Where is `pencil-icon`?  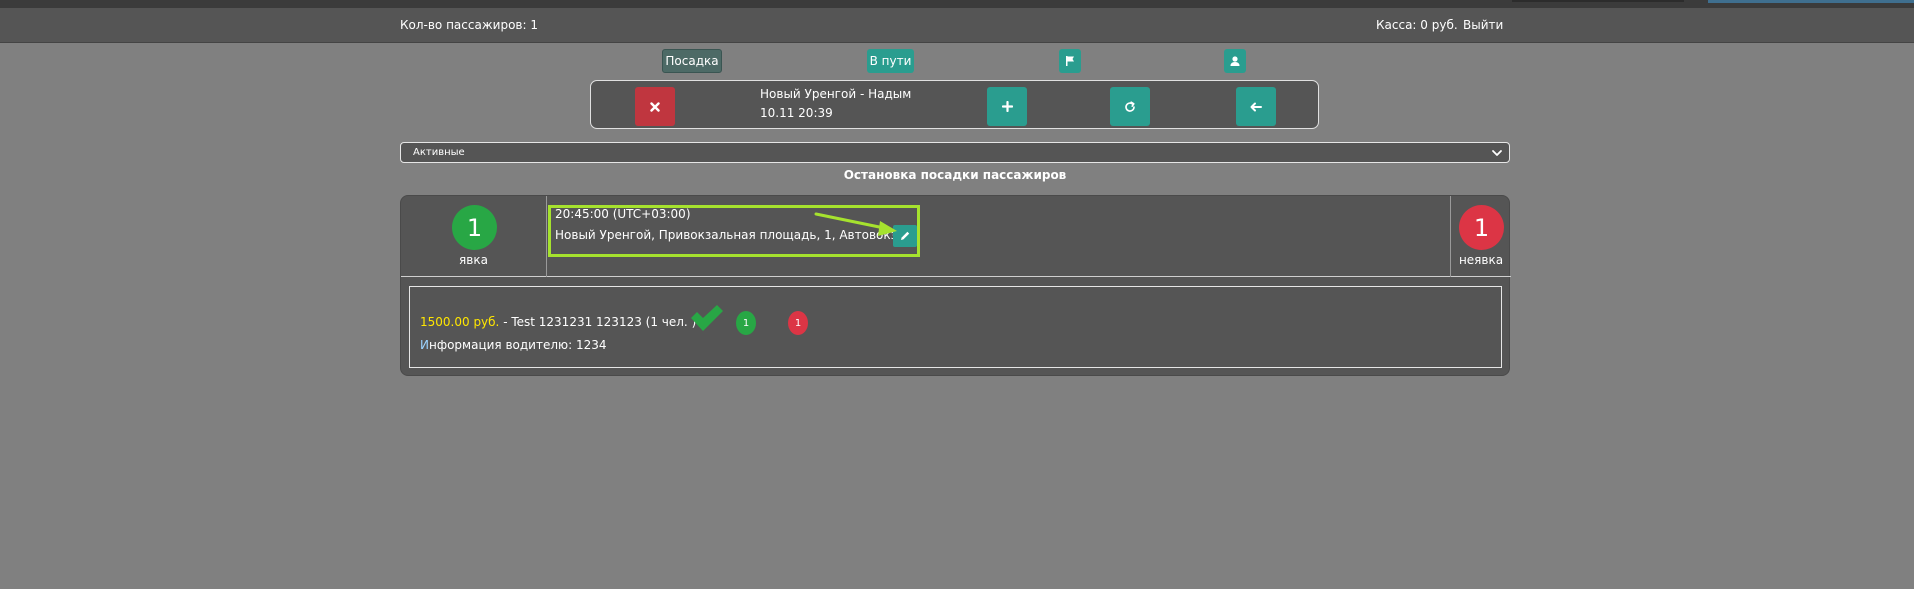 pencil-icon is located at coordinates (905, 235).